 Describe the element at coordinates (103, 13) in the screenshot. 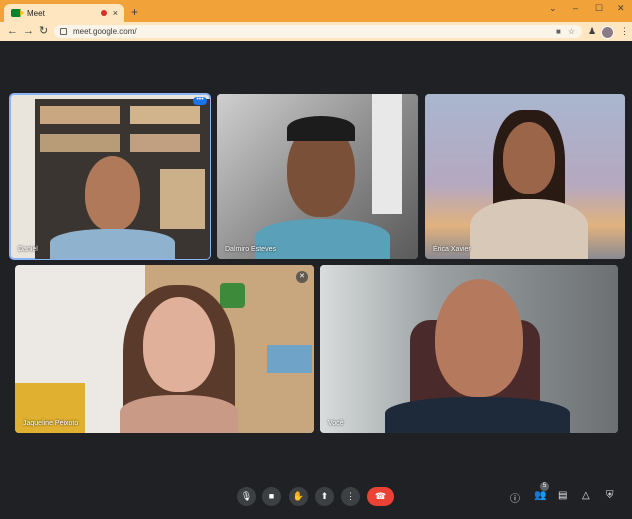

I see `recording-indicator-icon` at that location.